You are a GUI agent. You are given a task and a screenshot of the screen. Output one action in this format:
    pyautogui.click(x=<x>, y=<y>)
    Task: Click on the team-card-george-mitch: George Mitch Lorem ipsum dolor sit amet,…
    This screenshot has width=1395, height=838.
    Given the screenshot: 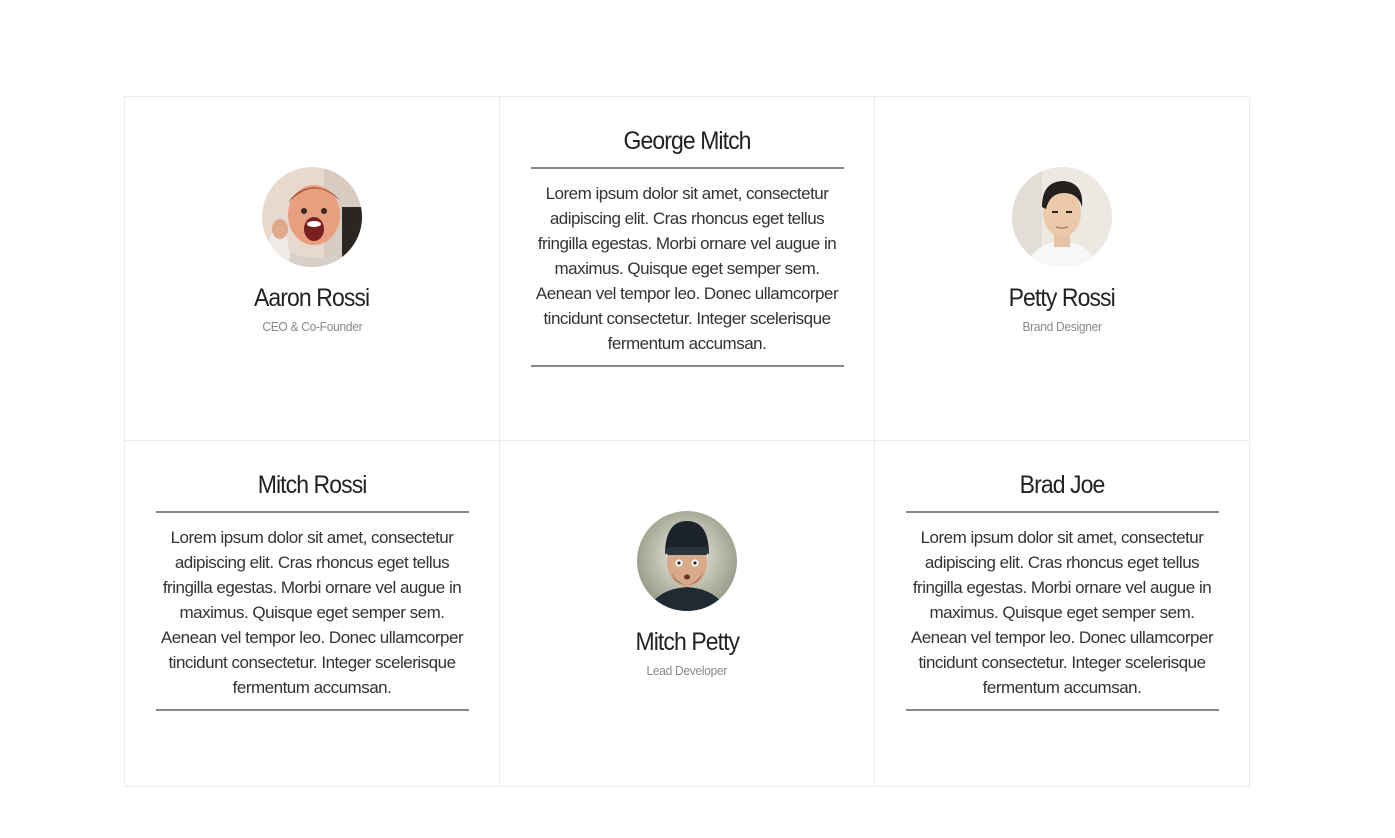 What is the action you would take?
    pyautogui.click(x=687, y=268)
    